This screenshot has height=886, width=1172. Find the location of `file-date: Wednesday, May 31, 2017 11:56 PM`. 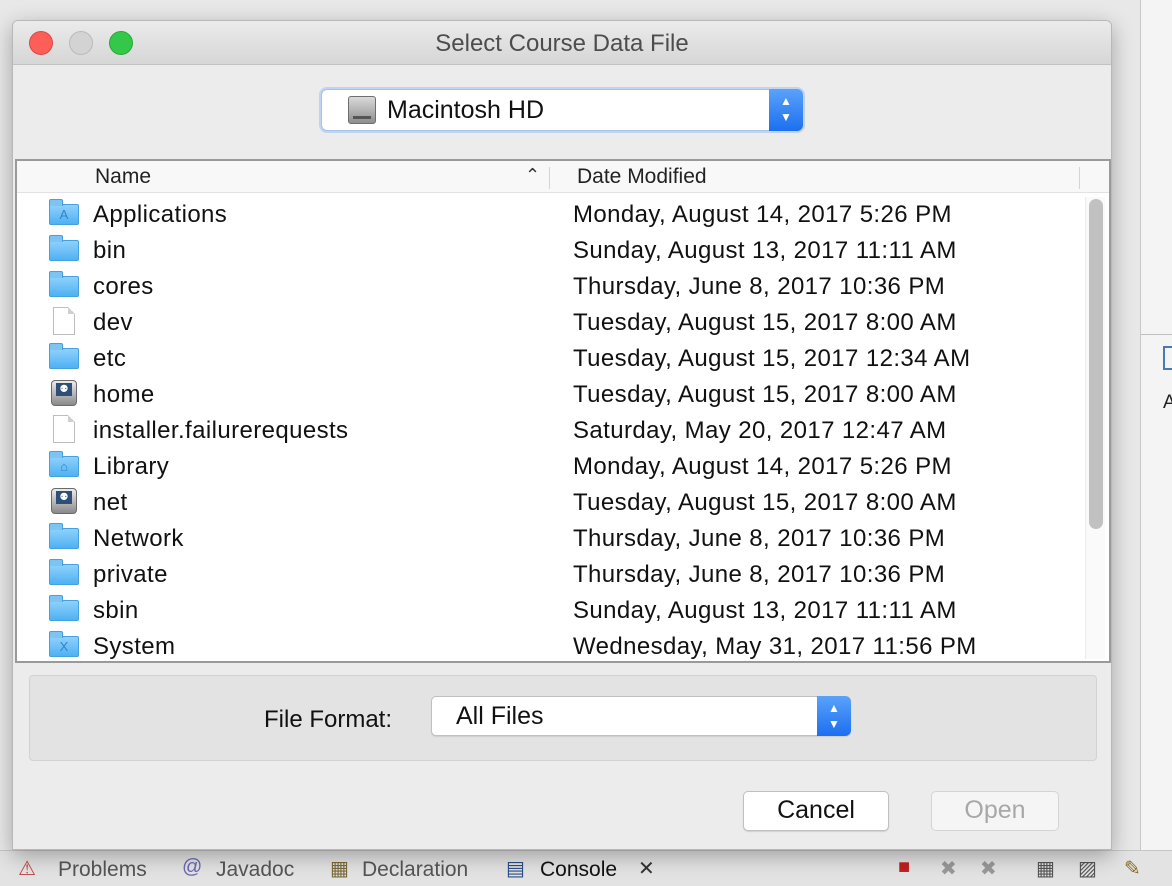

file-date: Wednesday, May 31, 2017 11:56 PM is located at coordinates (775, 646).